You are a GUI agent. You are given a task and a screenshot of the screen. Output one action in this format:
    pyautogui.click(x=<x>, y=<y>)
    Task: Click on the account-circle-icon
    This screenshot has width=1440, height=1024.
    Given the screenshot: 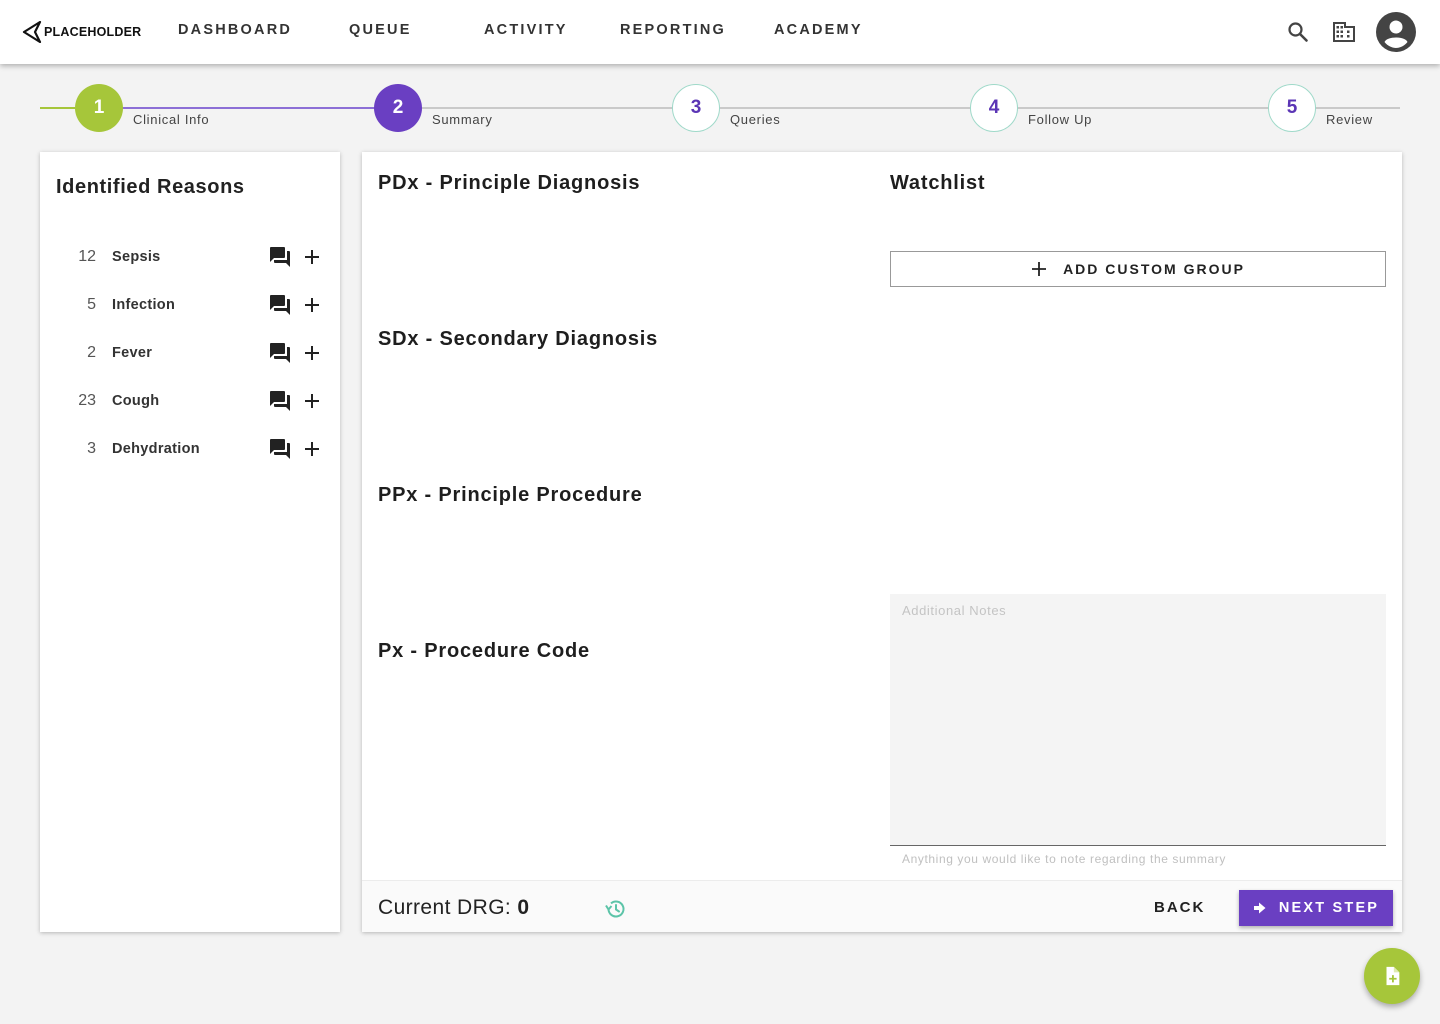 What is the action you would take?
    pyautogui.click(x=1396, y=32)
    